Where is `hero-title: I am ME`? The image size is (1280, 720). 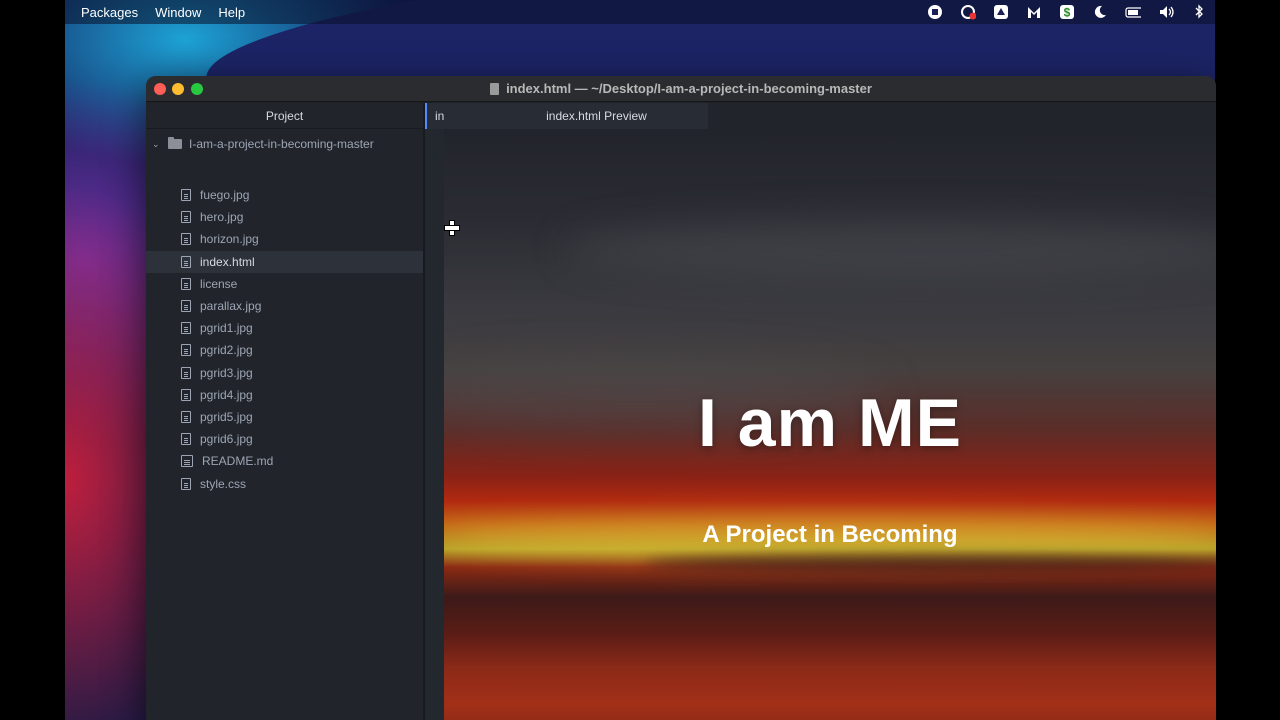
hero-title: I am ME is located at coordinates (830, 423).